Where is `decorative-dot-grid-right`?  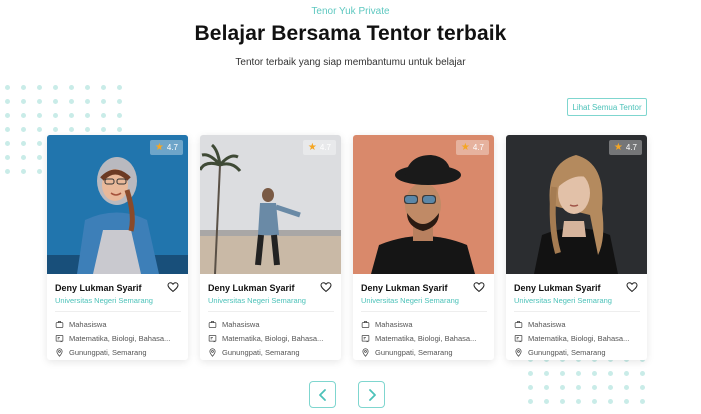 decorative-dot-grid-right is located at coordinates (586, 380).